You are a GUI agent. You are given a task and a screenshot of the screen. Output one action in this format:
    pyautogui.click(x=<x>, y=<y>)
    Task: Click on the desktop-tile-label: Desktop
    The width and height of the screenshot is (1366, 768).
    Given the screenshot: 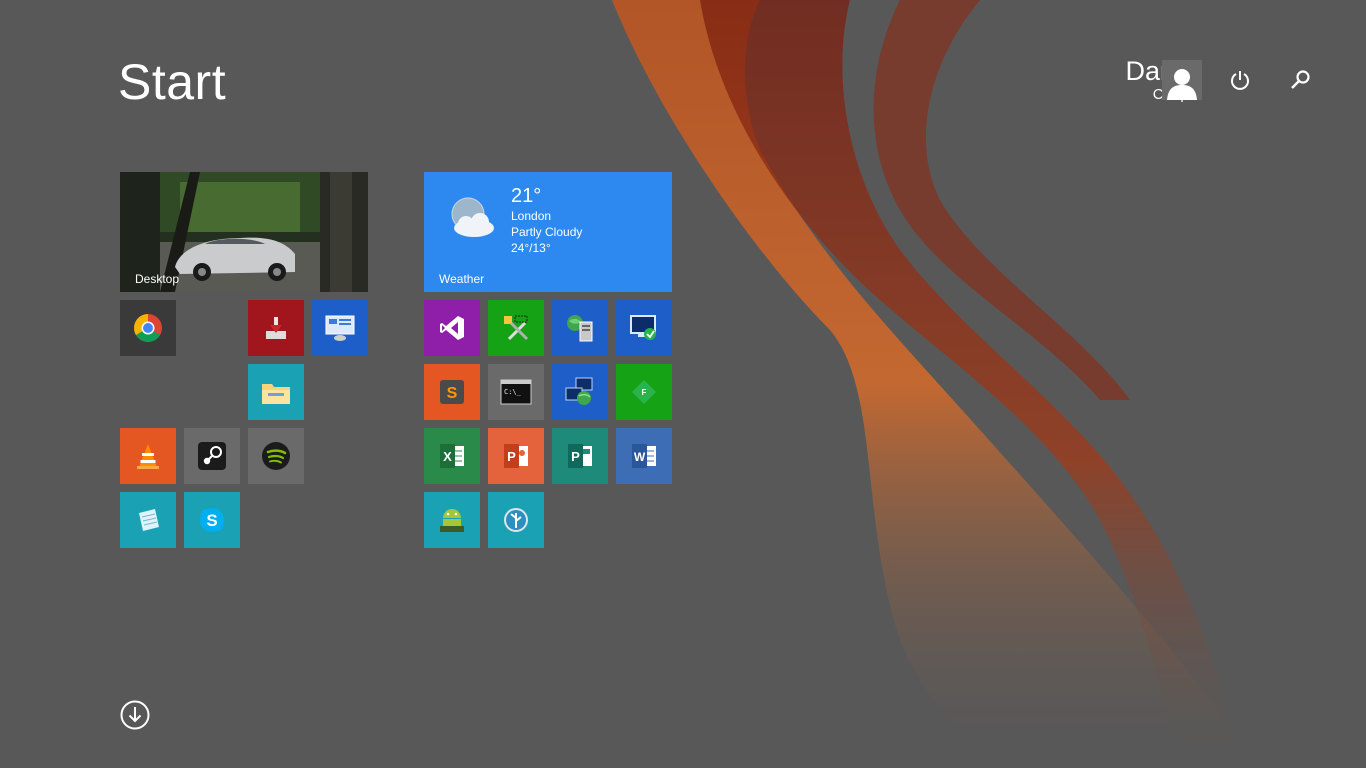 What is the action you would take?
    pyautogui.click(x=157, y=279)
    